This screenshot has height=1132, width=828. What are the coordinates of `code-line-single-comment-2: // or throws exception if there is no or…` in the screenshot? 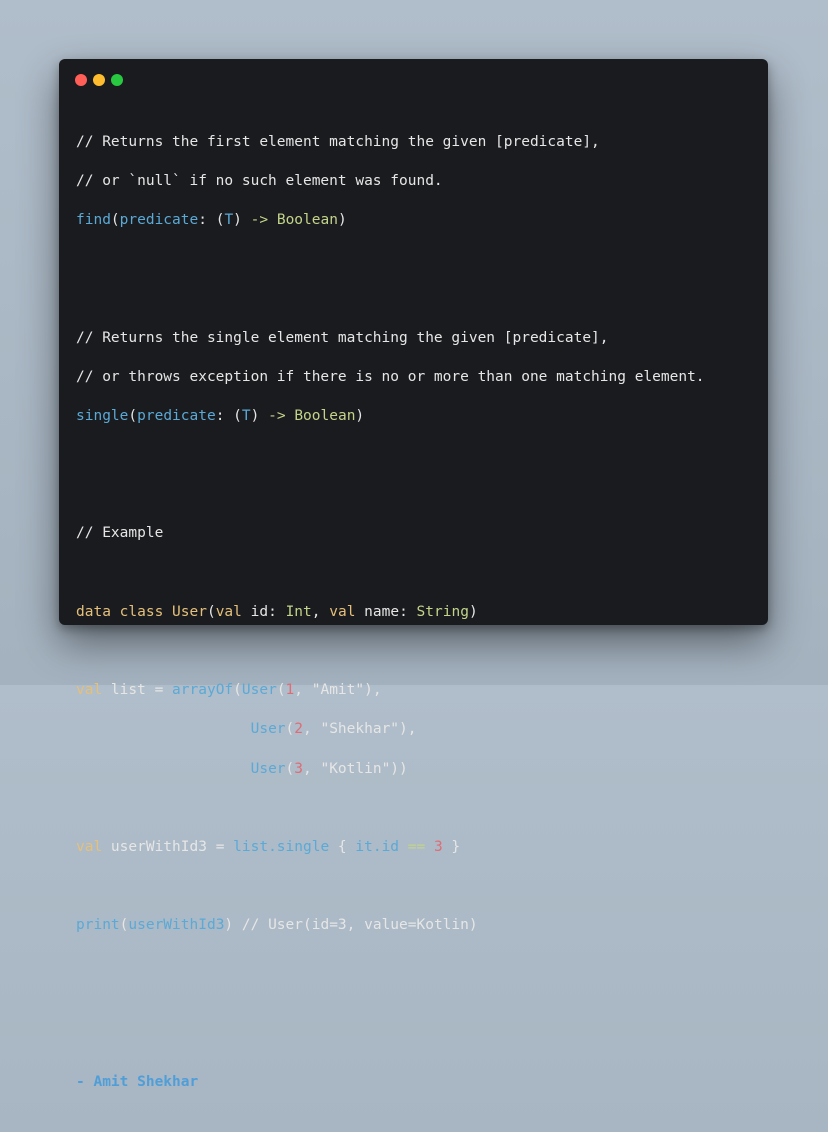 It's located at (390, 378).